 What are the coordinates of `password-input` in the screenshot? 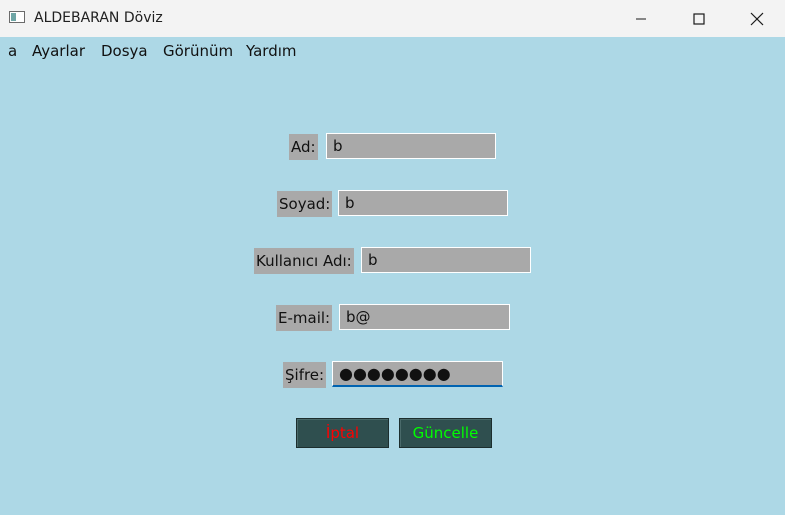 It's located at (417, 374).